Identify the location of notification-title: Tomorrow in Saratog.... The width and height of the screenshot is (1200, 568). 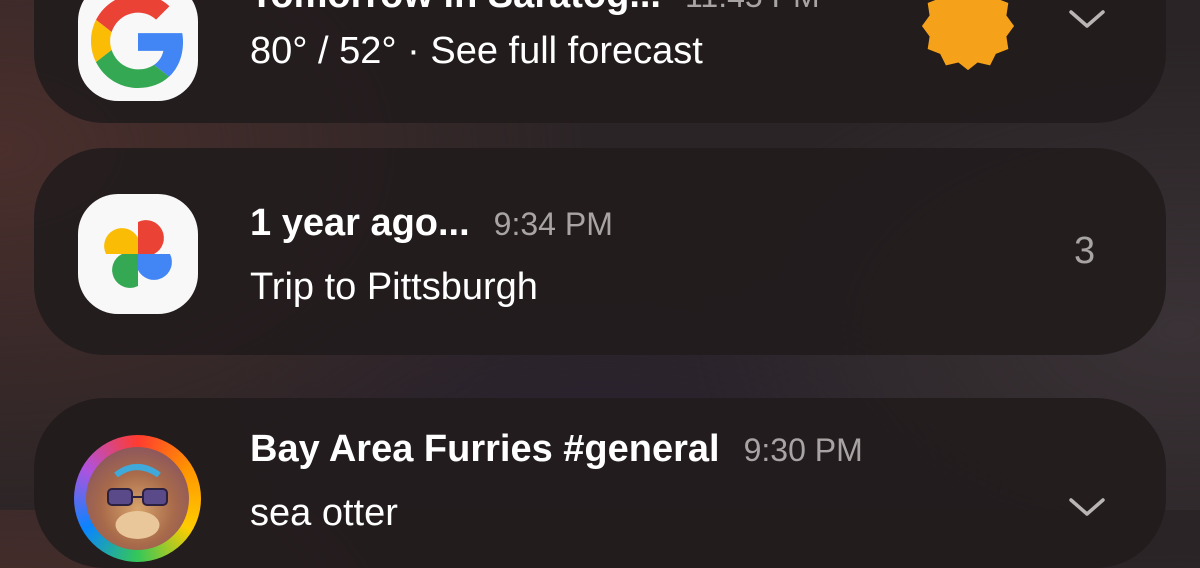
(455, 8).